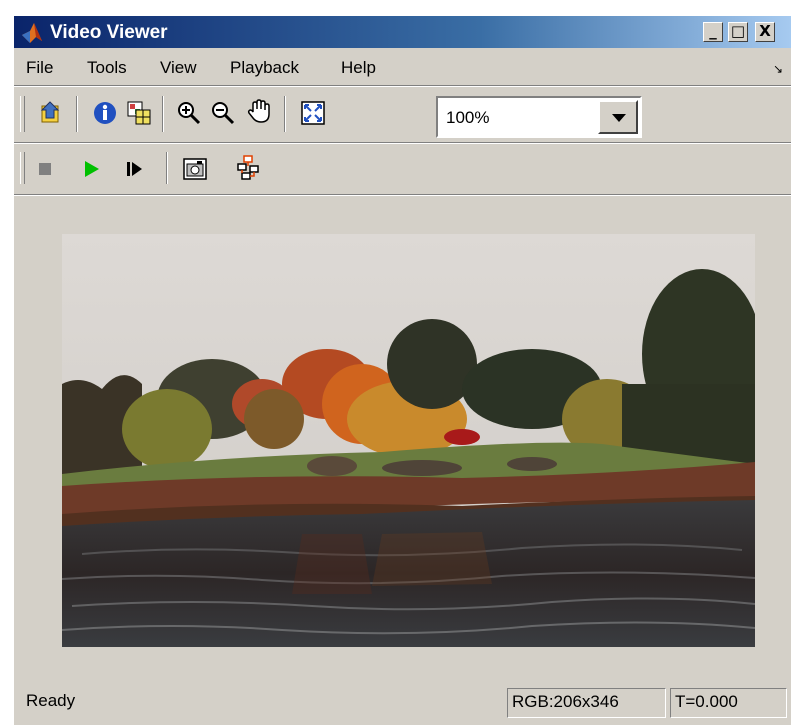 Image resolution: width=791 pixels, height=725 pixels. I want to click on matlab-icon, so click(32, 33).